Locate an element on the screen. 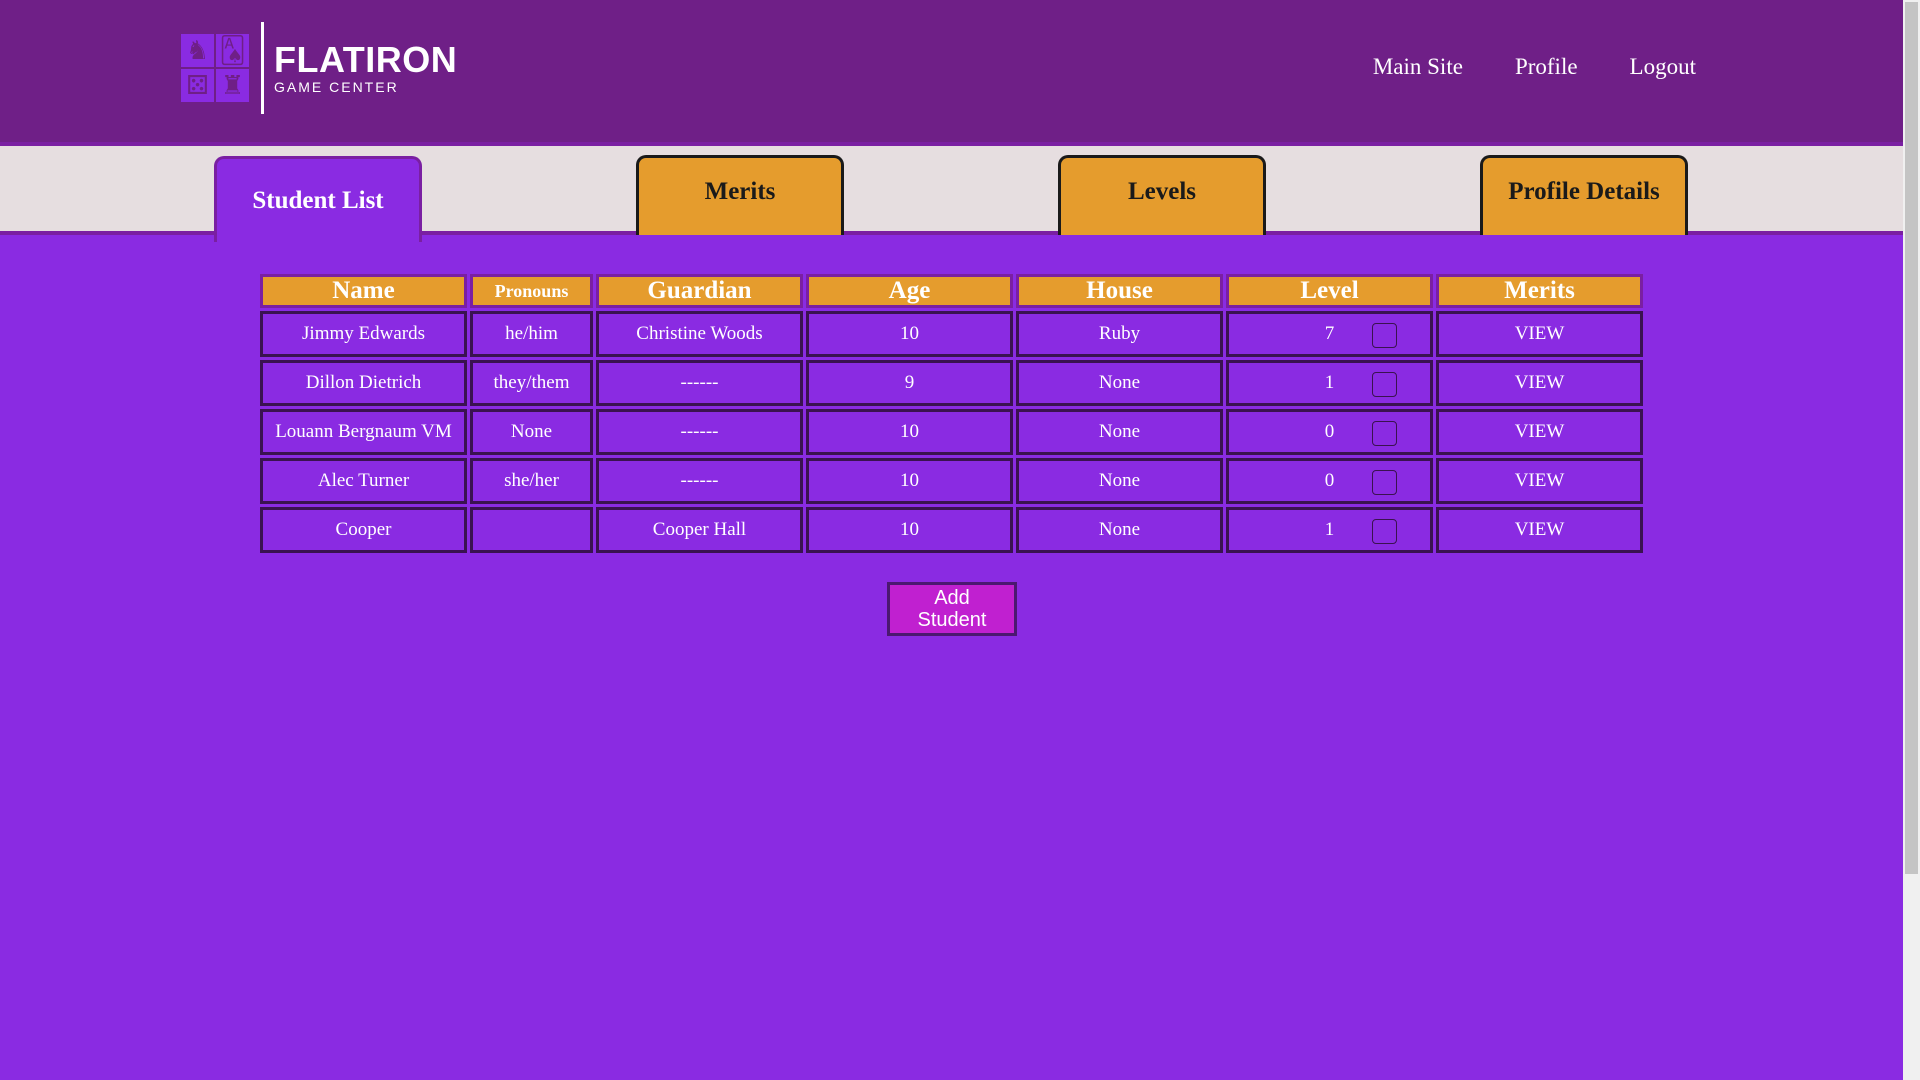  level-value: 7 is located at coordinates (1329, 333).